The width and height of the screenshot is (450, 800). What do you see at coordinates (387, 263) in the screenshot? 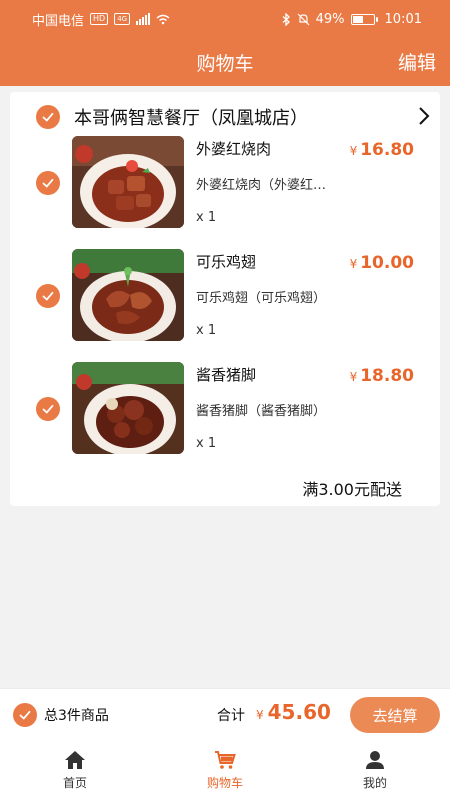
I see `item-price-value: 10.00` at bounding box center [387, 263].